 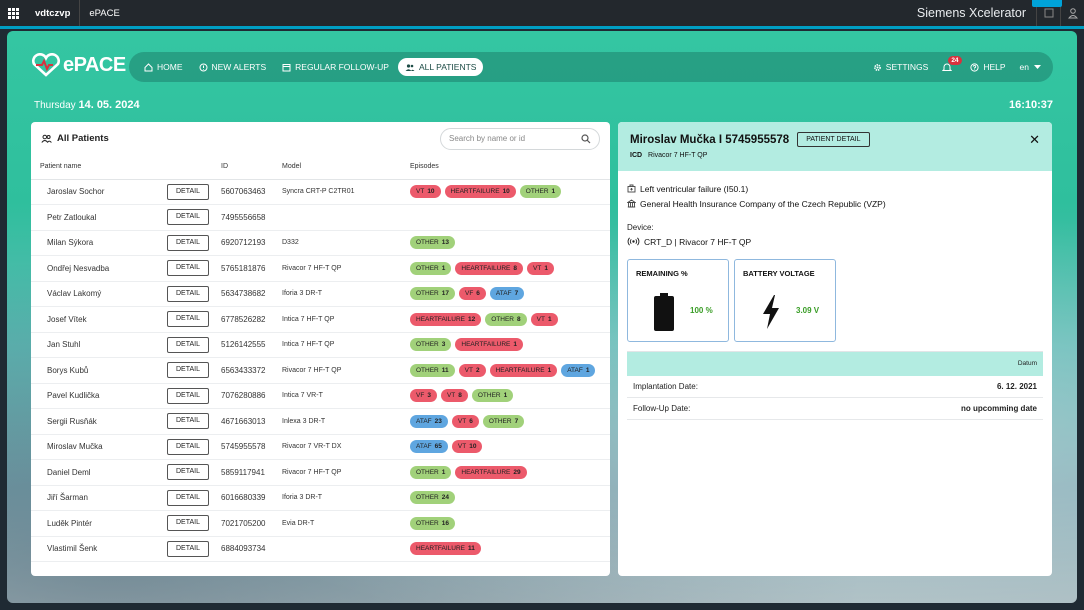 What do you see at coordinates (440, 67) in the screenshot?
I see `nav-all-patients: ALL PATIENTS` at bounding box center [440, 67].